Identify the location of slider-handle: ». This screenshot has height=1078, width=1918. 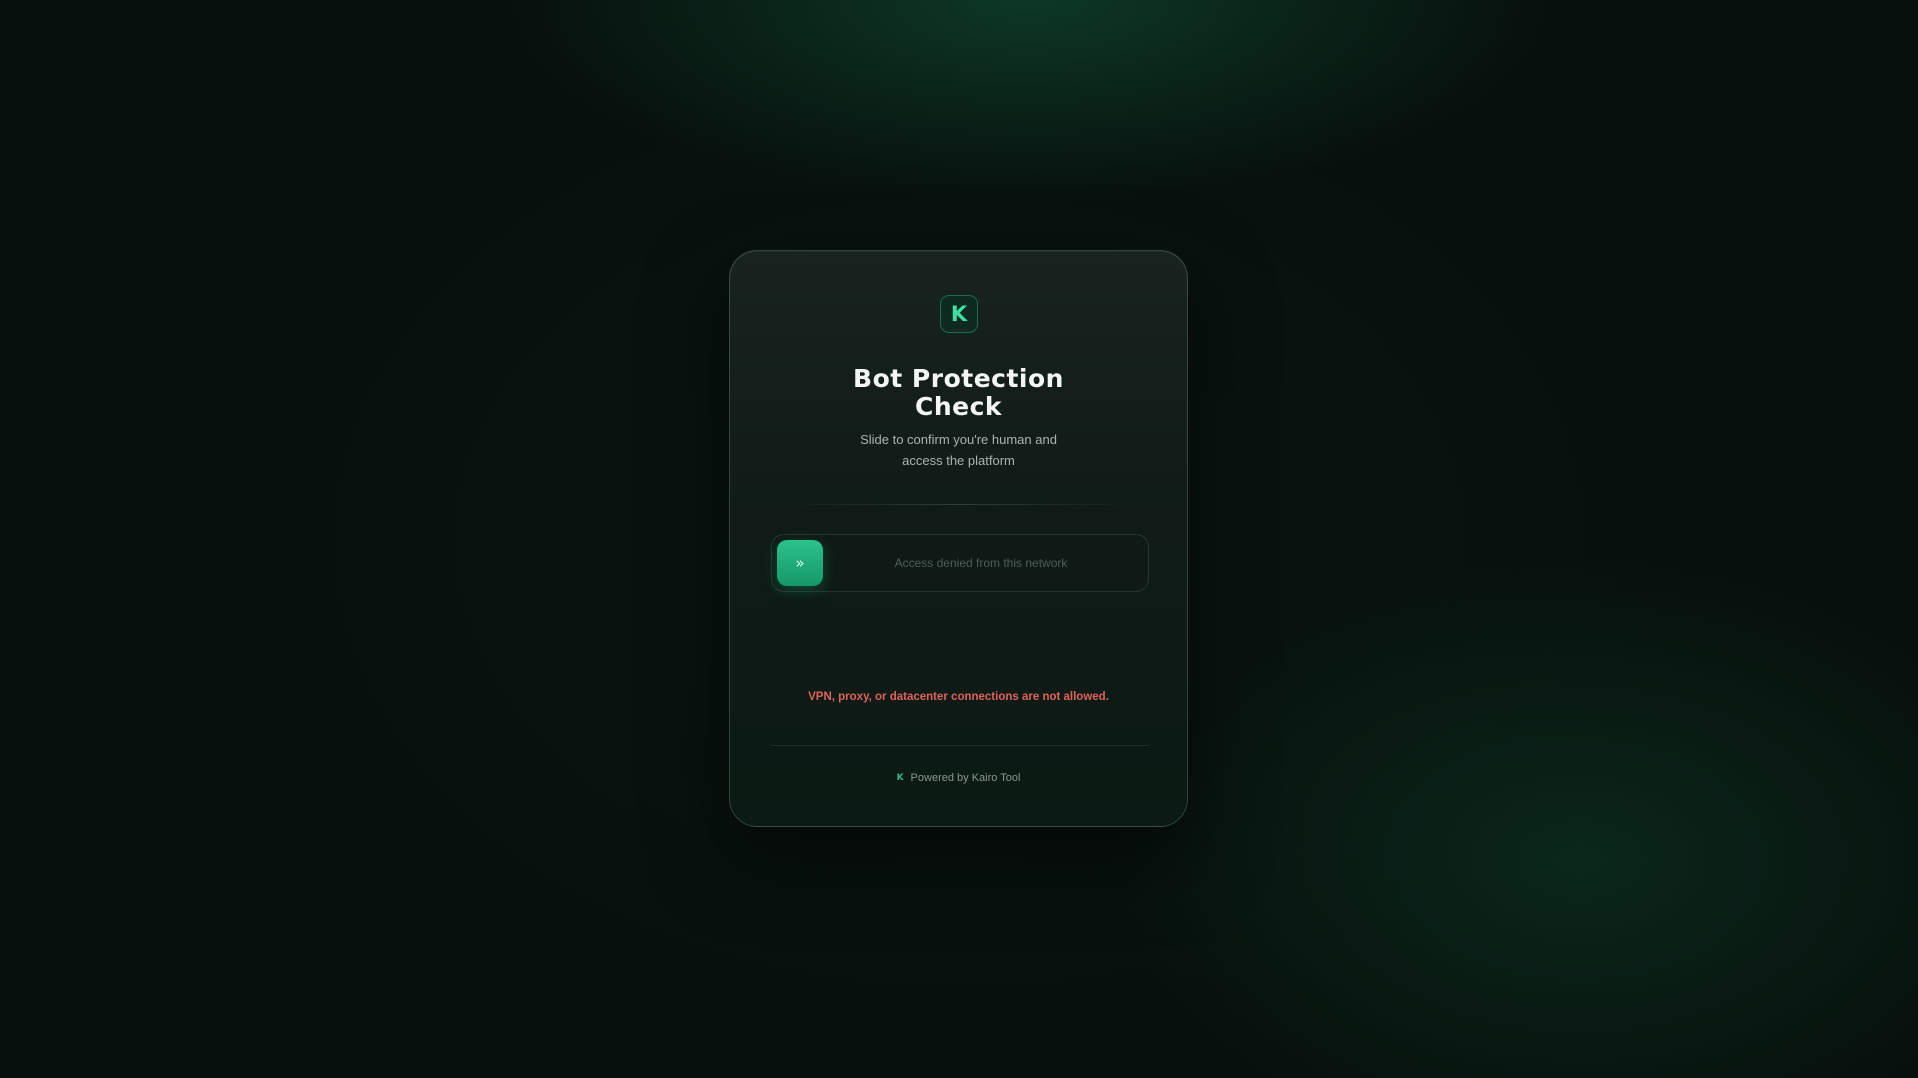
(800, 563).